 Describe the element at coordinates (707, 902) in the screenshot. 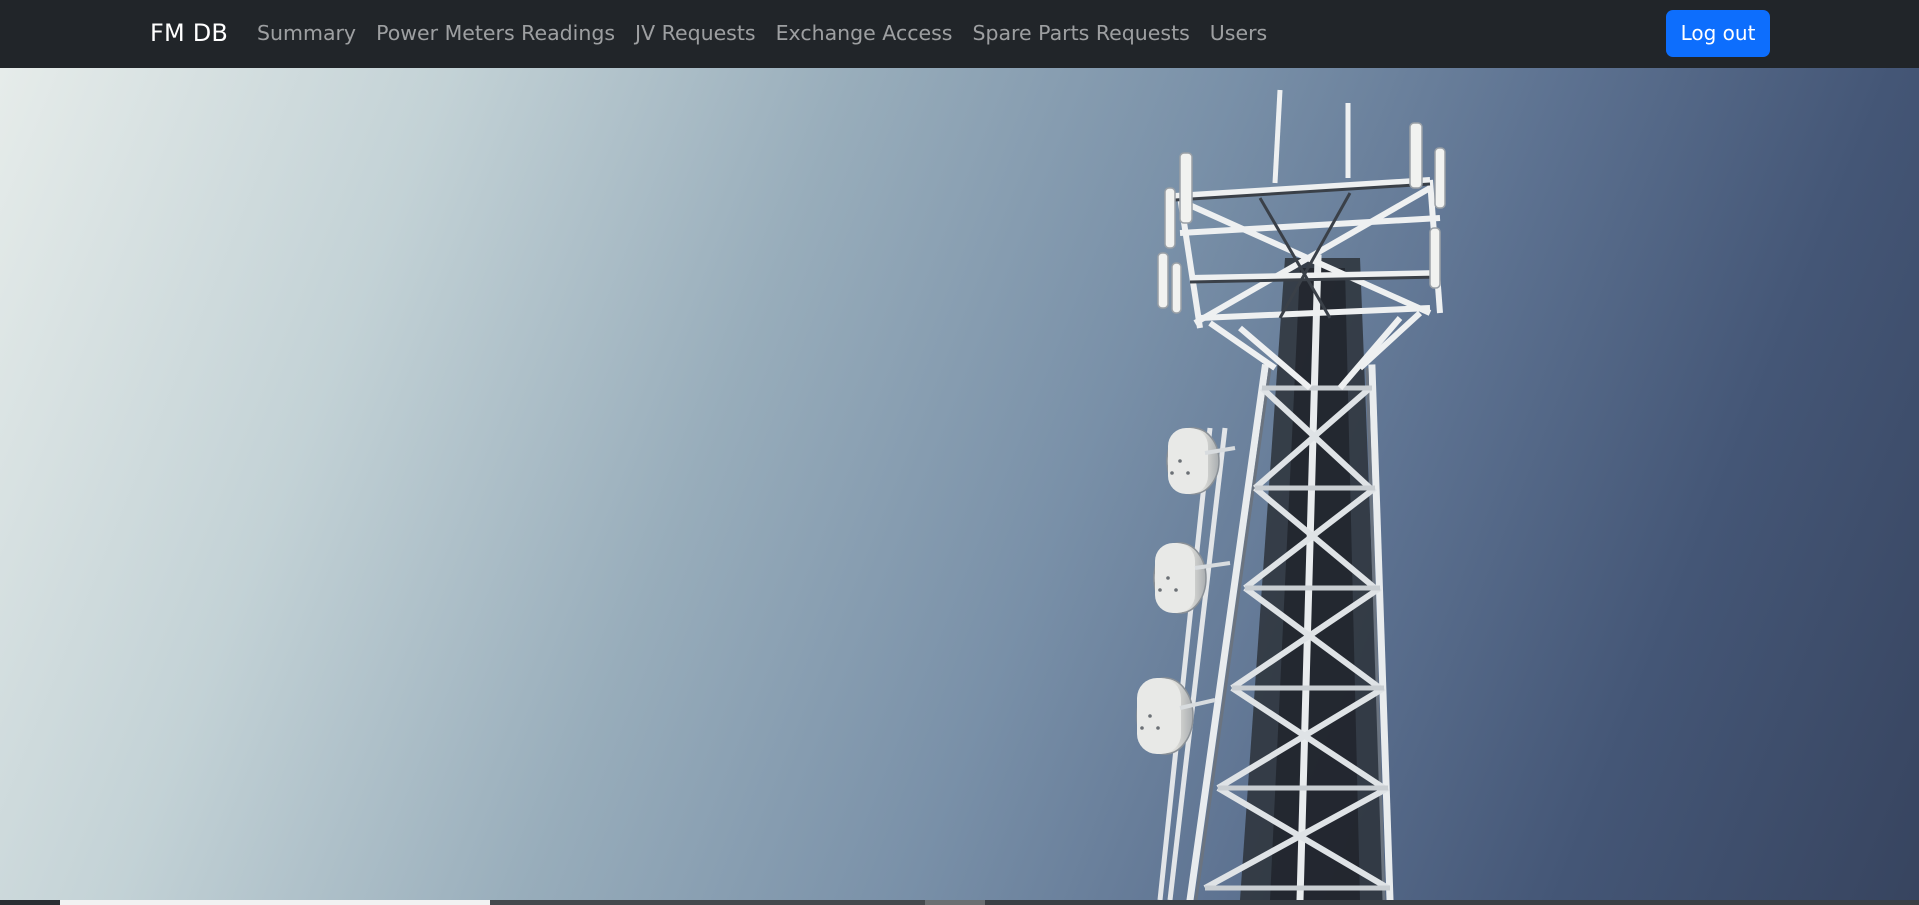

I see `bottom-edge-dark-segment` at that location.